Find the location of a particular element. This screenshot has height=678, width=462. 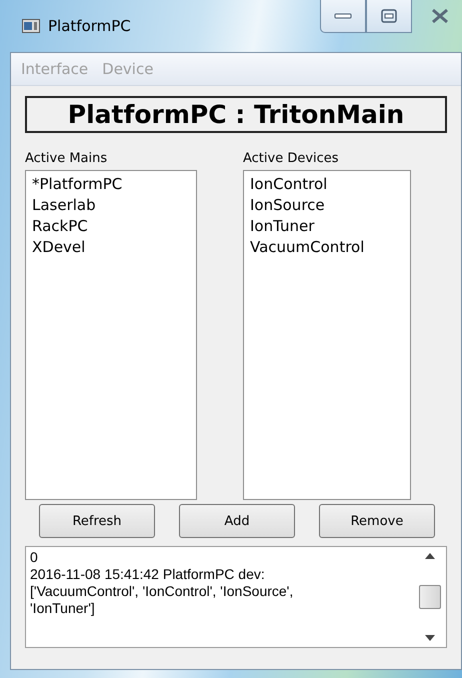

action-button: Add is located at coordinates (237, 521).